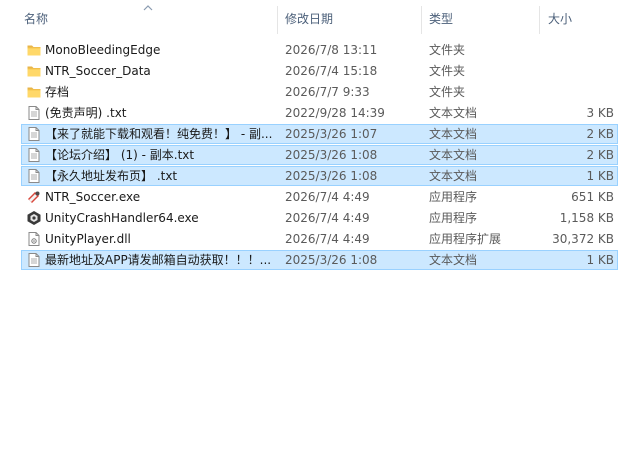 Image resolution: width=620 pixels, height=474 pixels. I want to click on file-row: NTR_Soccer_Data 2026/7/4 15:18 文件夹, so click(310, 71).